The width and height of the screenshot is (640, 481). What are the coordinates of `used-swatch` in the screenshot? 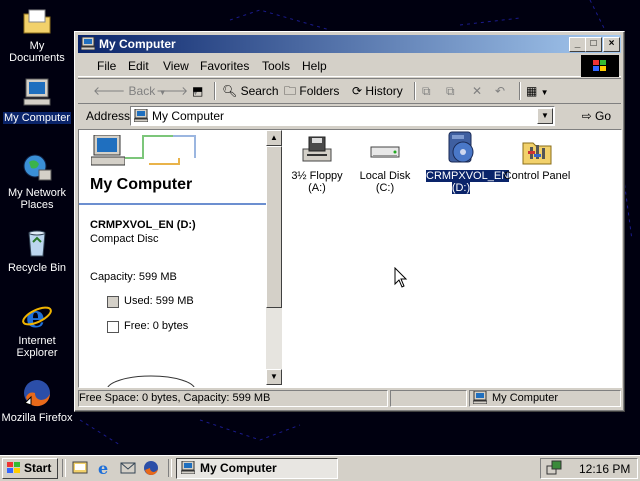 It's located at (113, 302).